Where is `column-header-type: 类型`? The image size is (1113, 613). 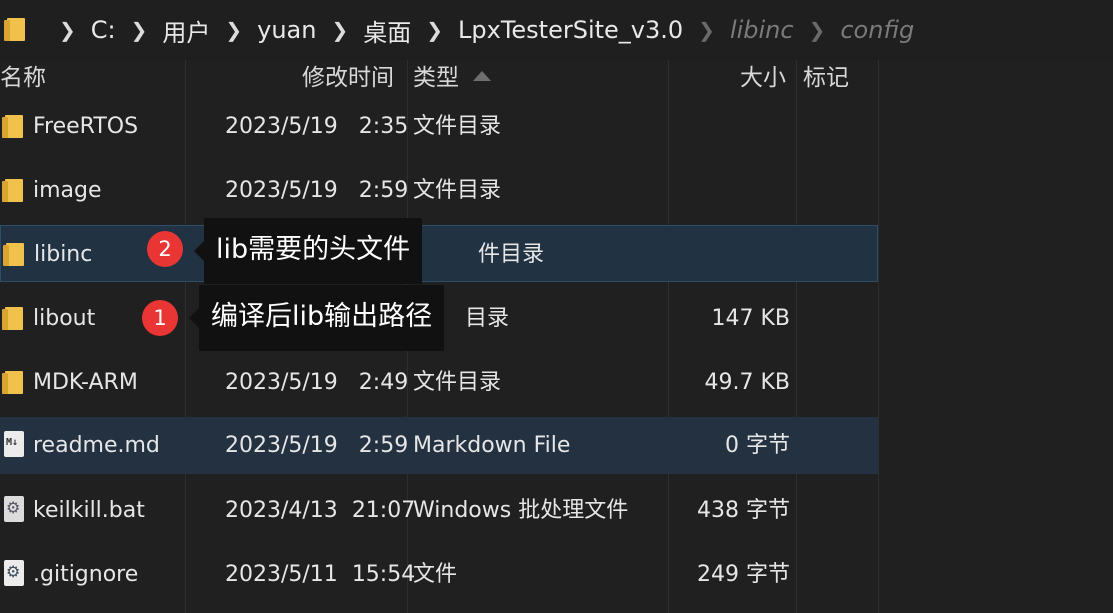 column-header-type: 类型 is located at coordinates (452, 78).